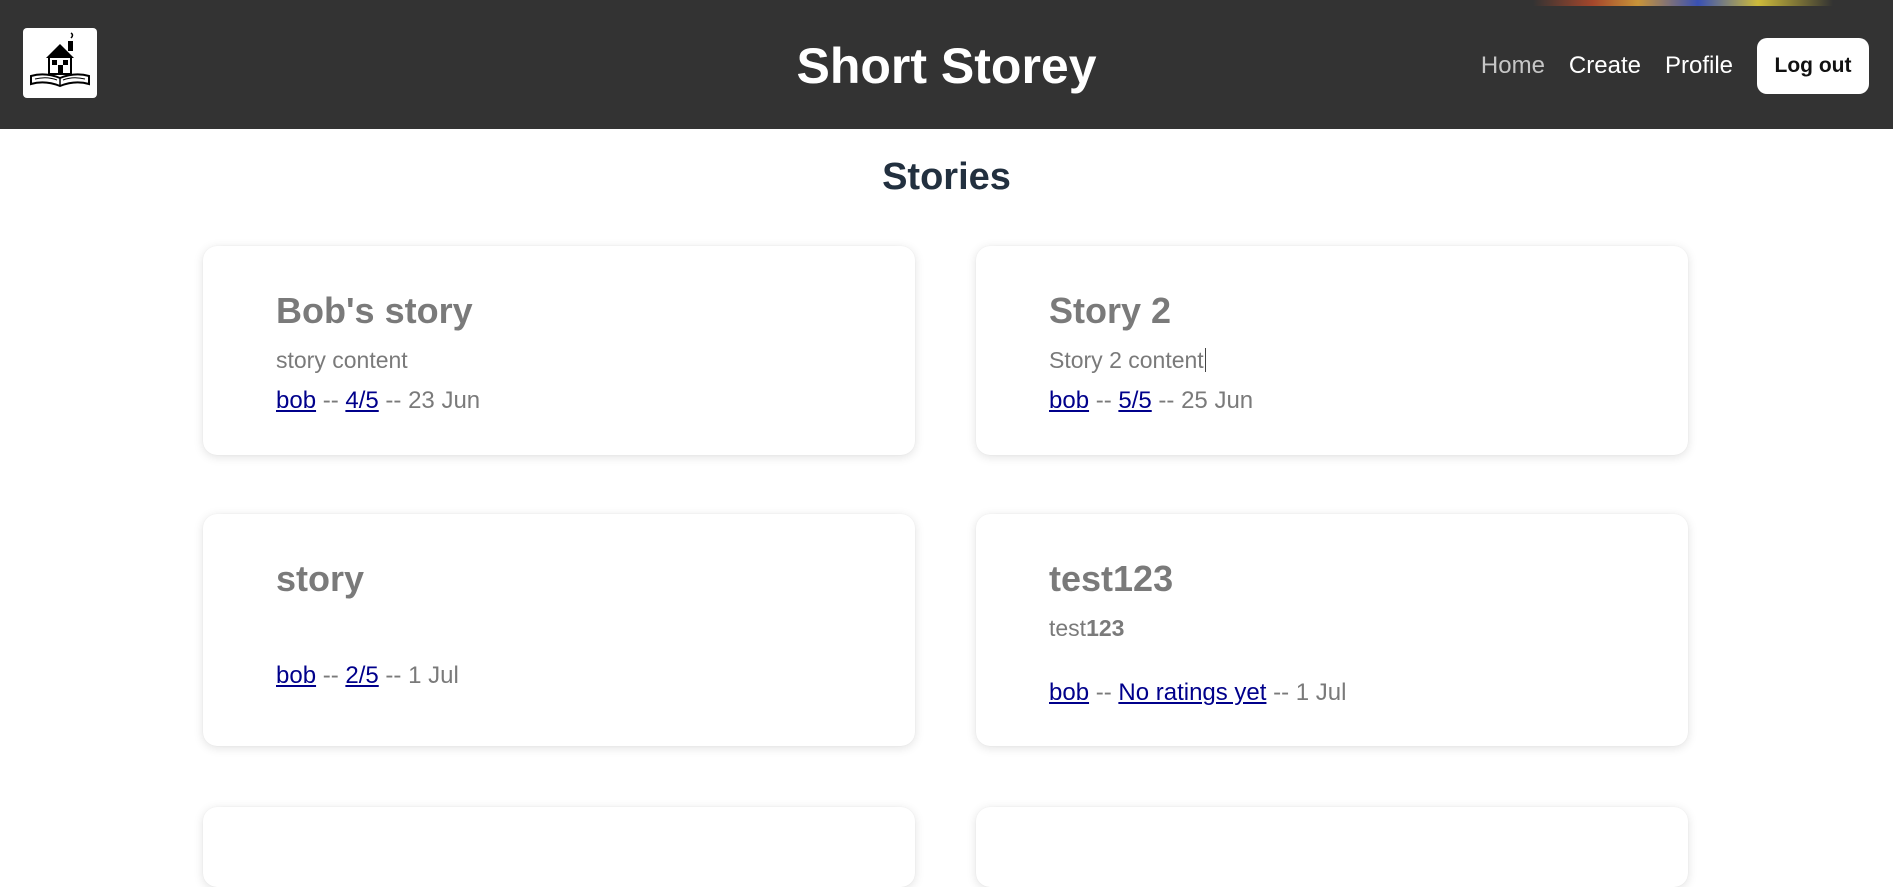  What do you see at coordinates (1217, 400) in the screenshot?
I see `story-date: 25 Jun` at bounding box center [1217, 400].